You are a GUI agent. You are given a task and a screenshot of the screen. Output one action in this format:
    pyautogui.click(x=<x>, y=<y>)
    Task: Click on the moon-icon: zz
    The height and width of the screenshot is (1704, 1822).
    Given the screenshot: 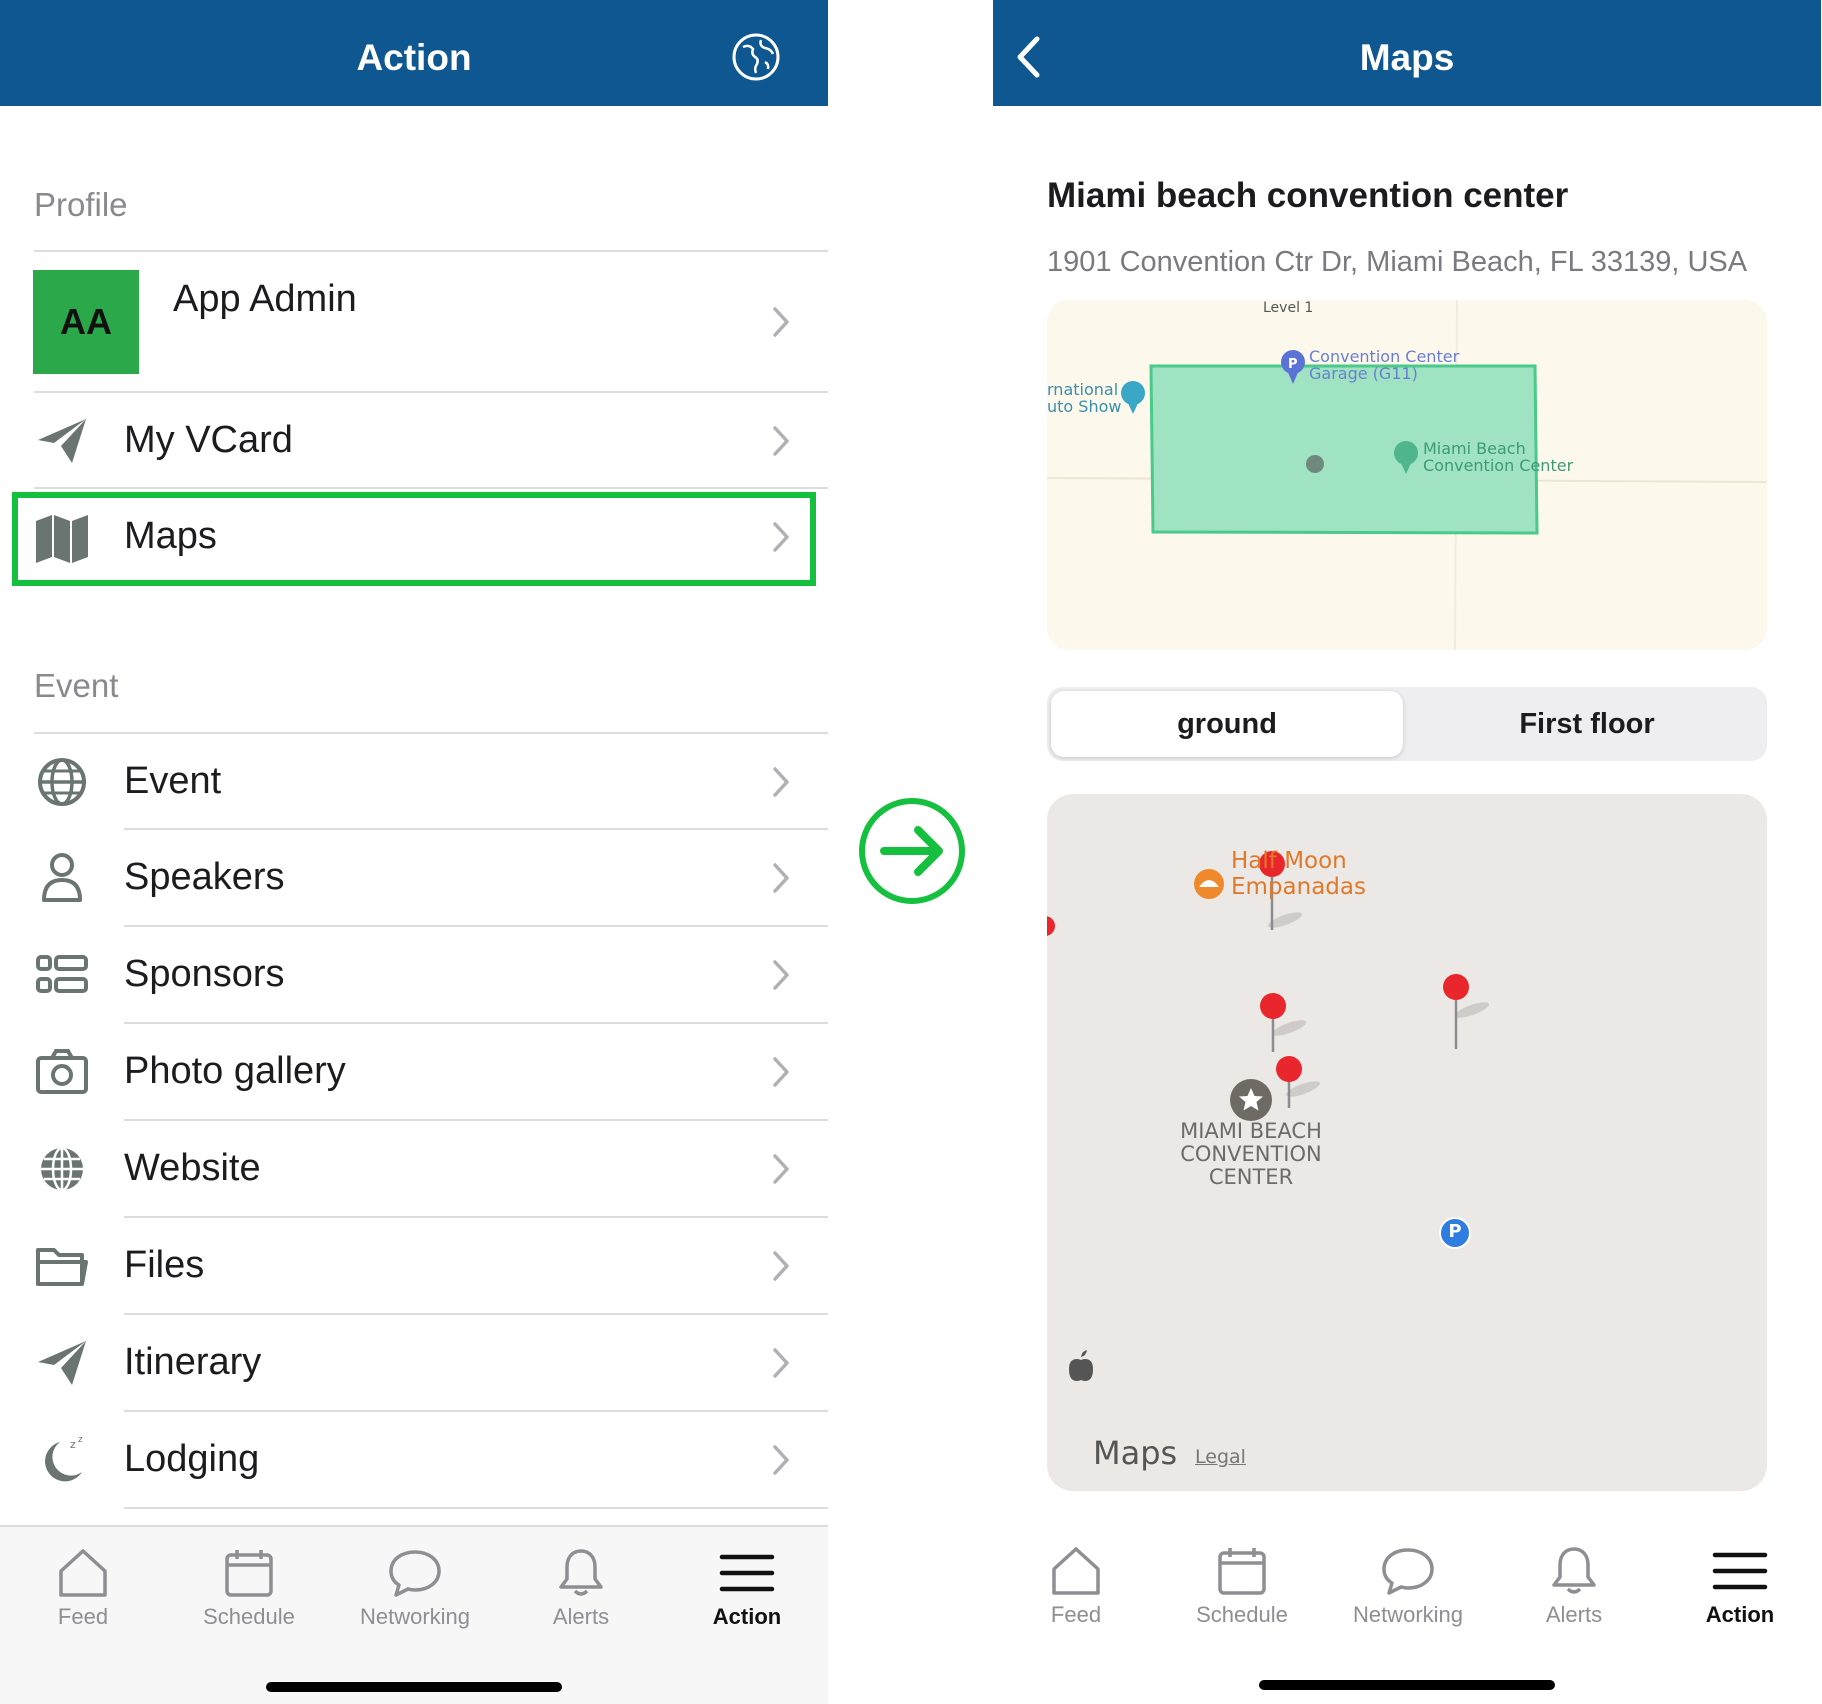 What is the action you would take?
    pyautogui.click(x=64, y=1458)
    